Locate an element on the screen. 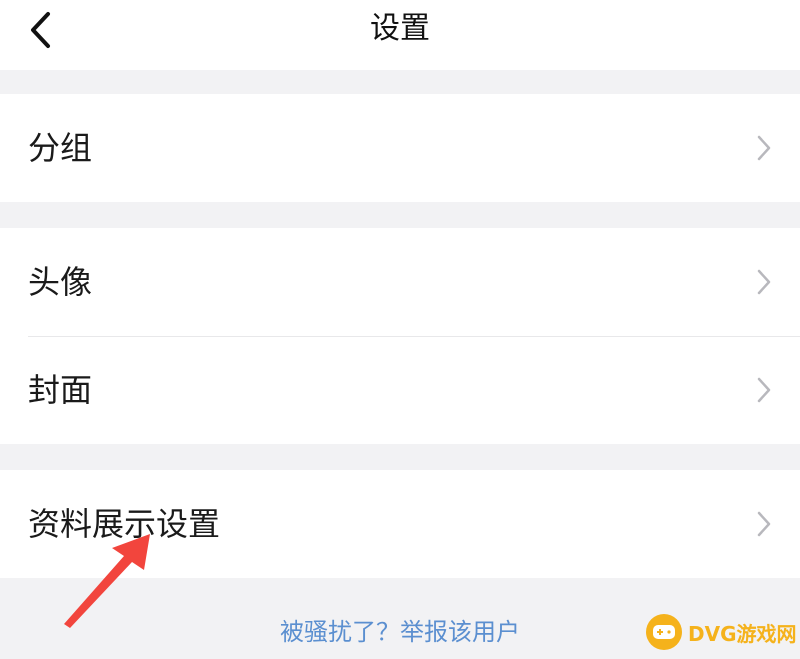 This screenshot has width=800, height=659. page-title: 设置 is located at coordinates (400, 28).